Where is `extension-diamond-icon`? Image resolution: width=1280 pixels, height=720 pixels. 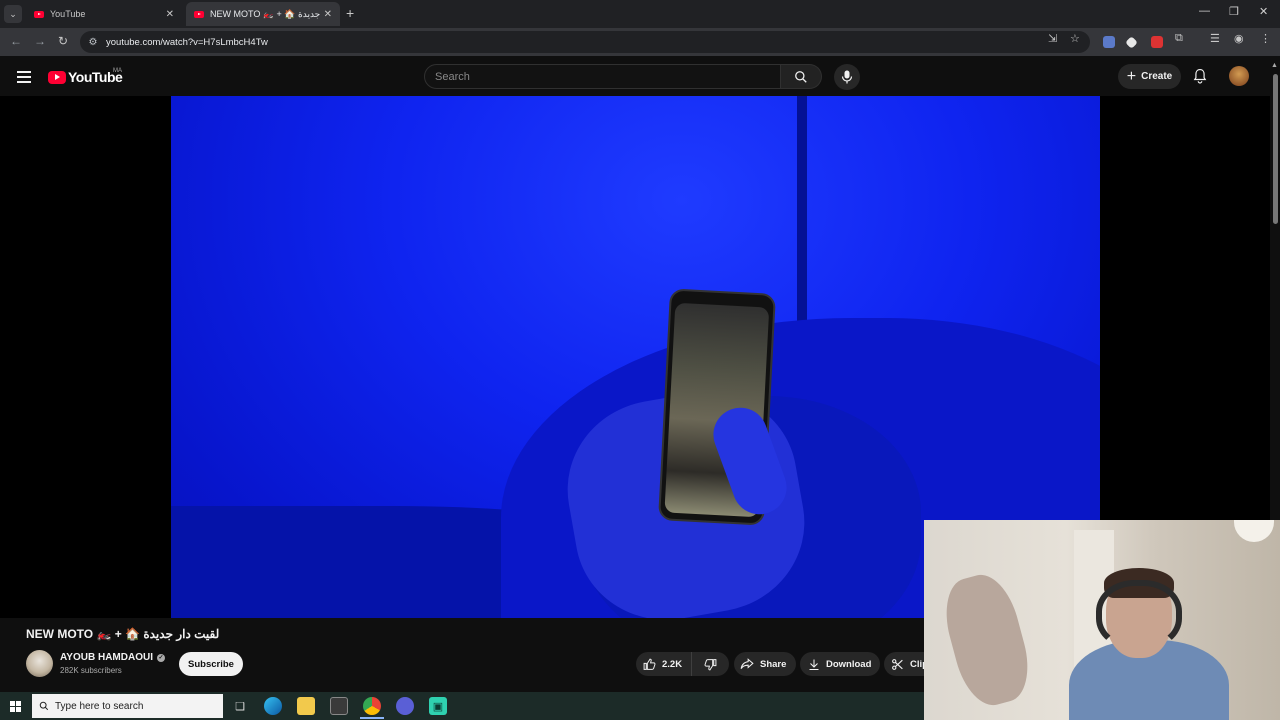 extension-diamond-icon is located at coordinates (1131, 42).